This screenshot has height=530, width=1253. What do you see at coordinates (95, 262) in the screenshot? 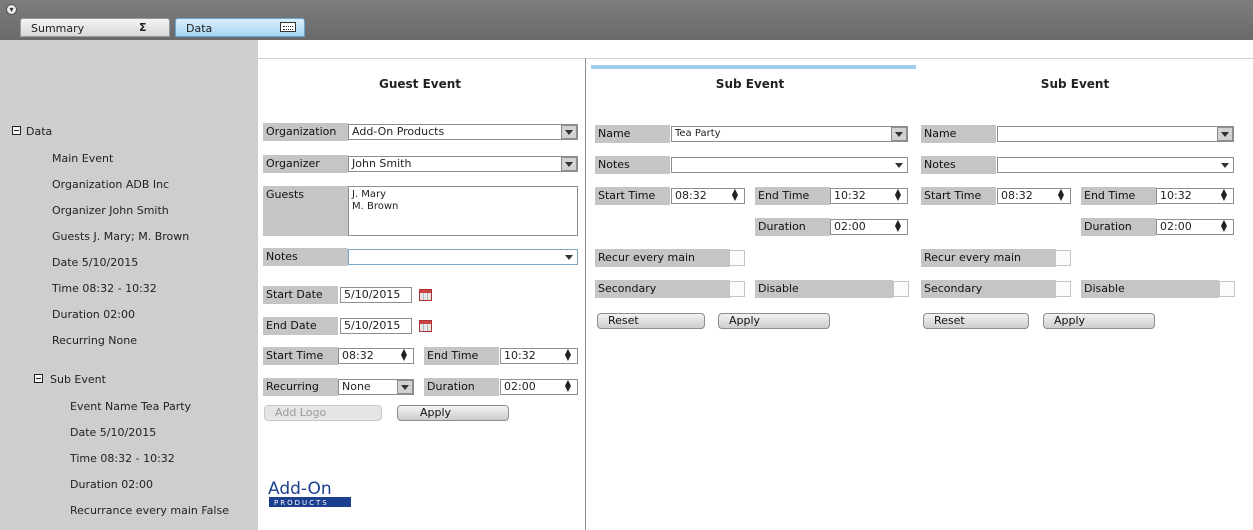
I see `tree-item: Date 5/10/2015` at bounding box center [95, 262].